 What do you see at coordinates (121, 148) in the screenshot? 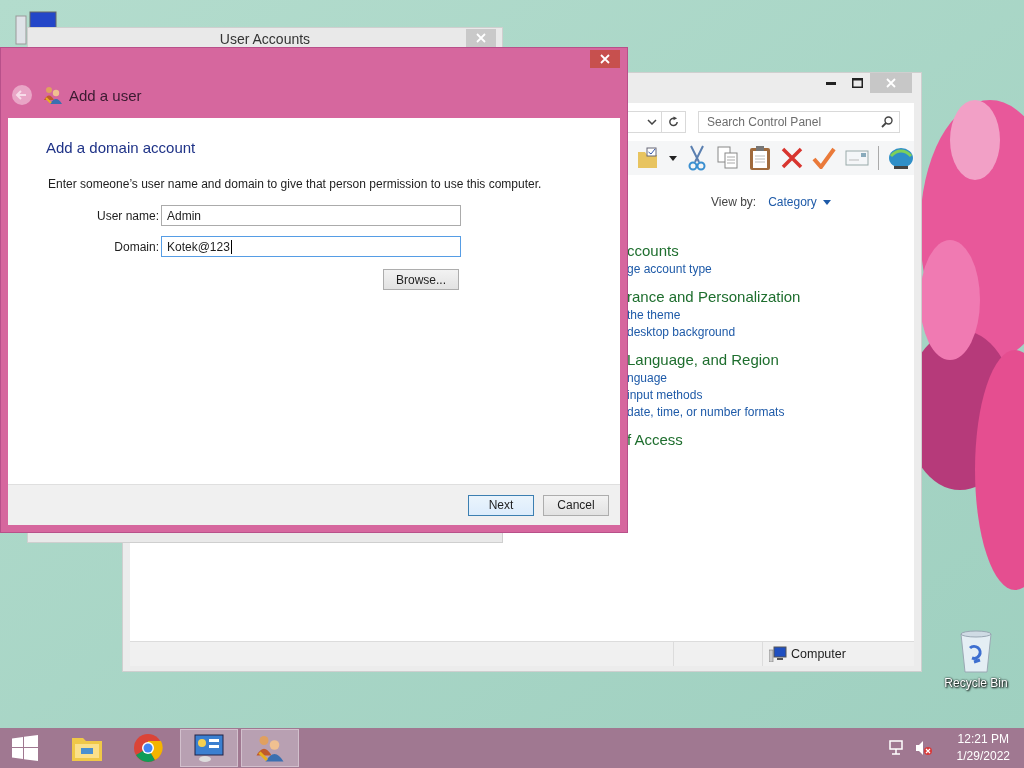
I see `dialog-heading: Add a domain account` at bounding box center [121, 148].